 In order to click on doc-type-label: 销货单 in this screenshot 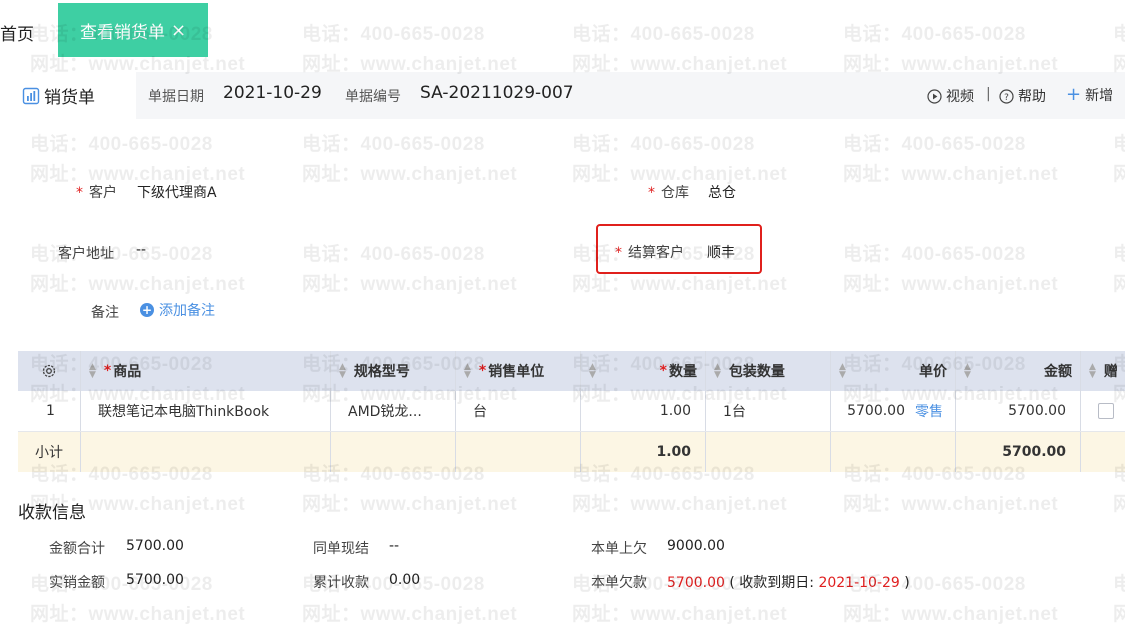, I will do `click(69, 98)`.